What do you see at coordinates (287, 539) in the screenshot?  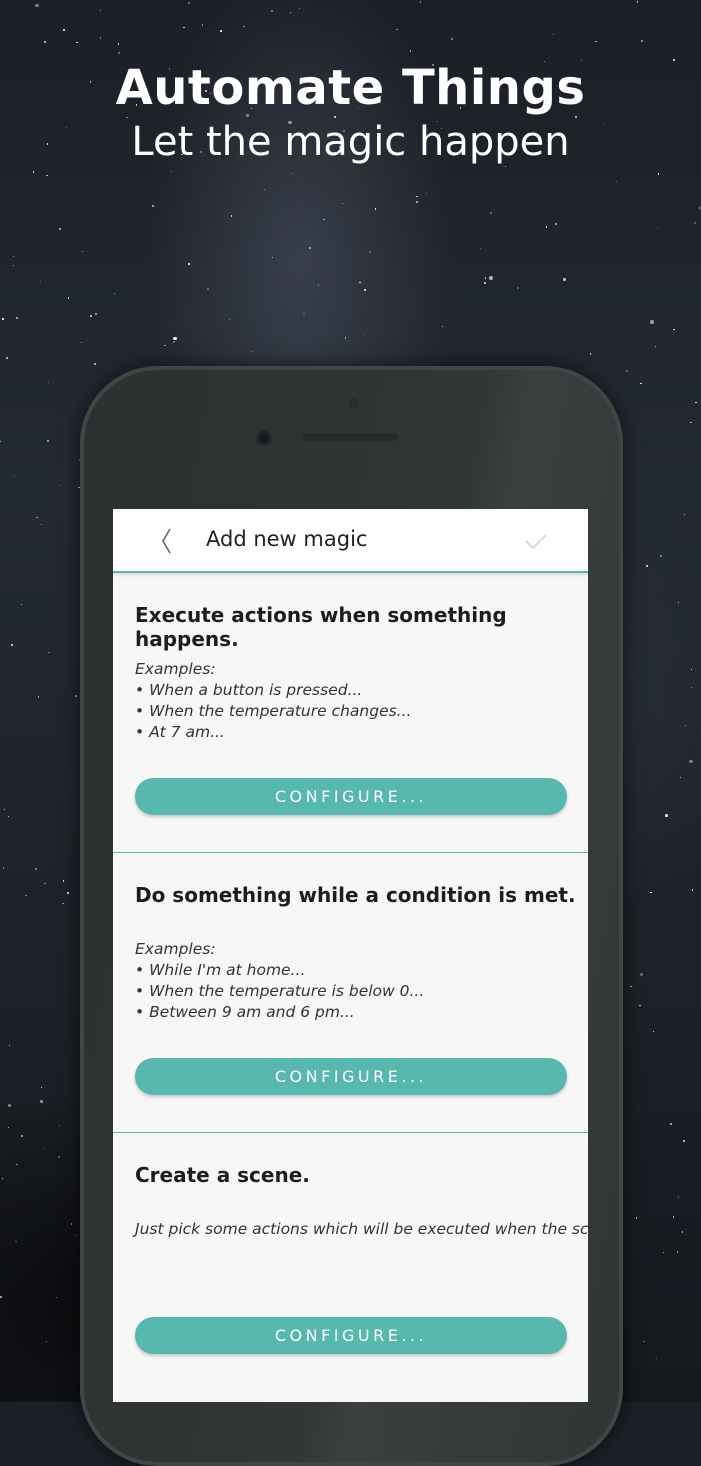 I see `page-title: Add new magic` at bounding box center [287, 539].